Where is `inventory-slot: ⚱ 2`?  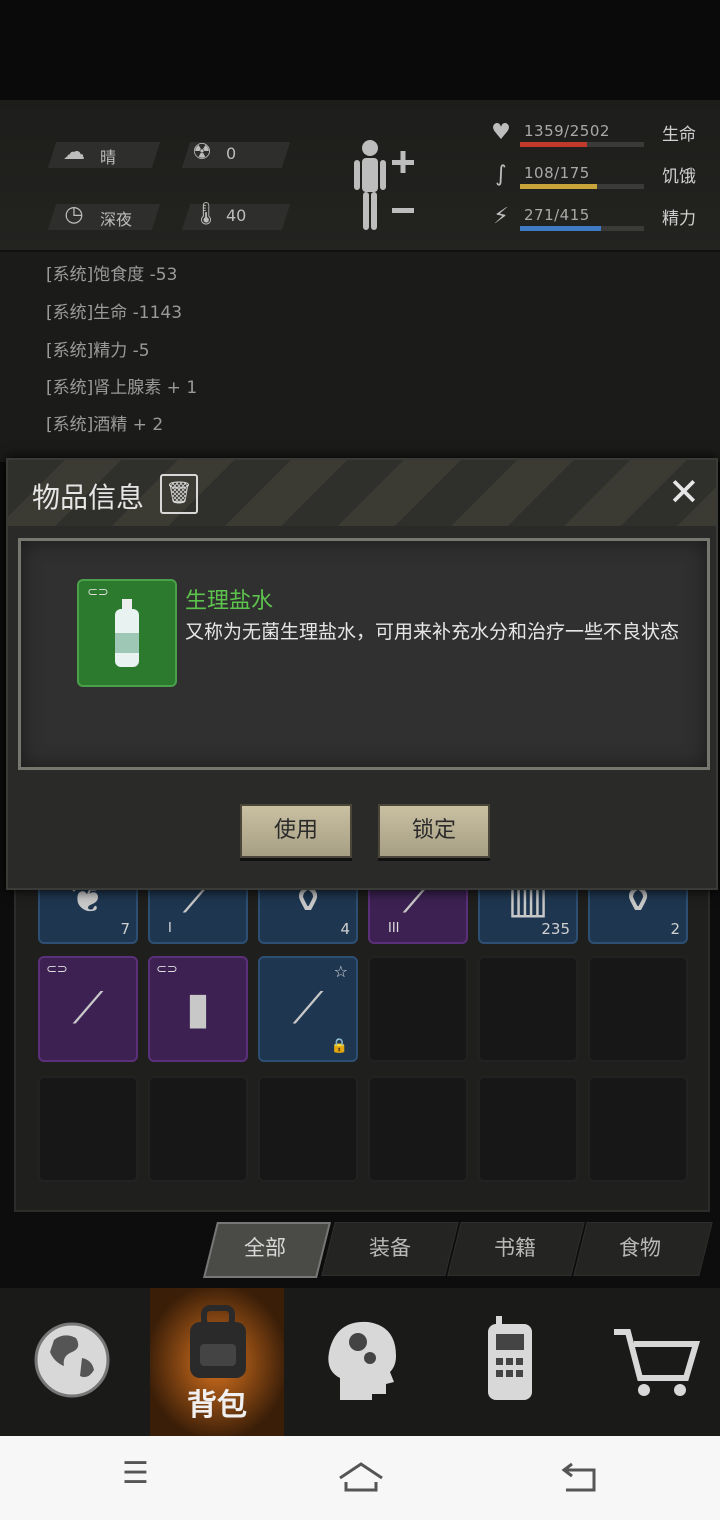 inventory-slot: ⚱ 2 is located at coordinates (638, 910).